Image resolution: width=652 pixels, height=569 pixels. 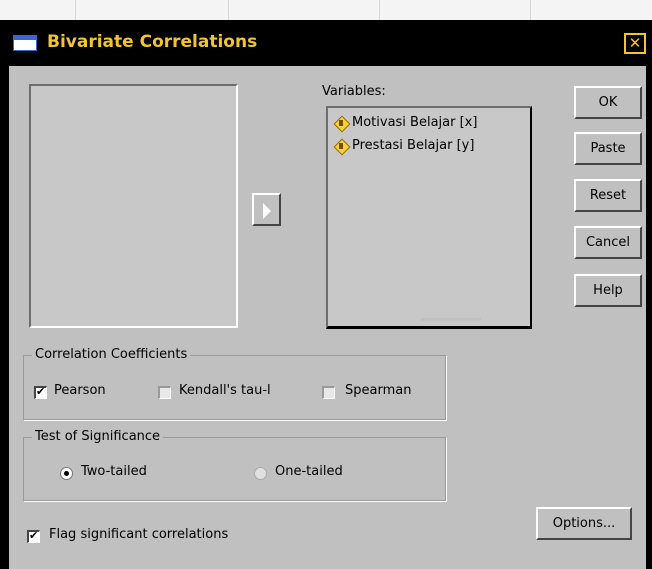 What do you see at coordinates (139, 534) in the screenshot?
I see `flag-significant-label: Flag significant correlations` at bounding box center [139, 534].